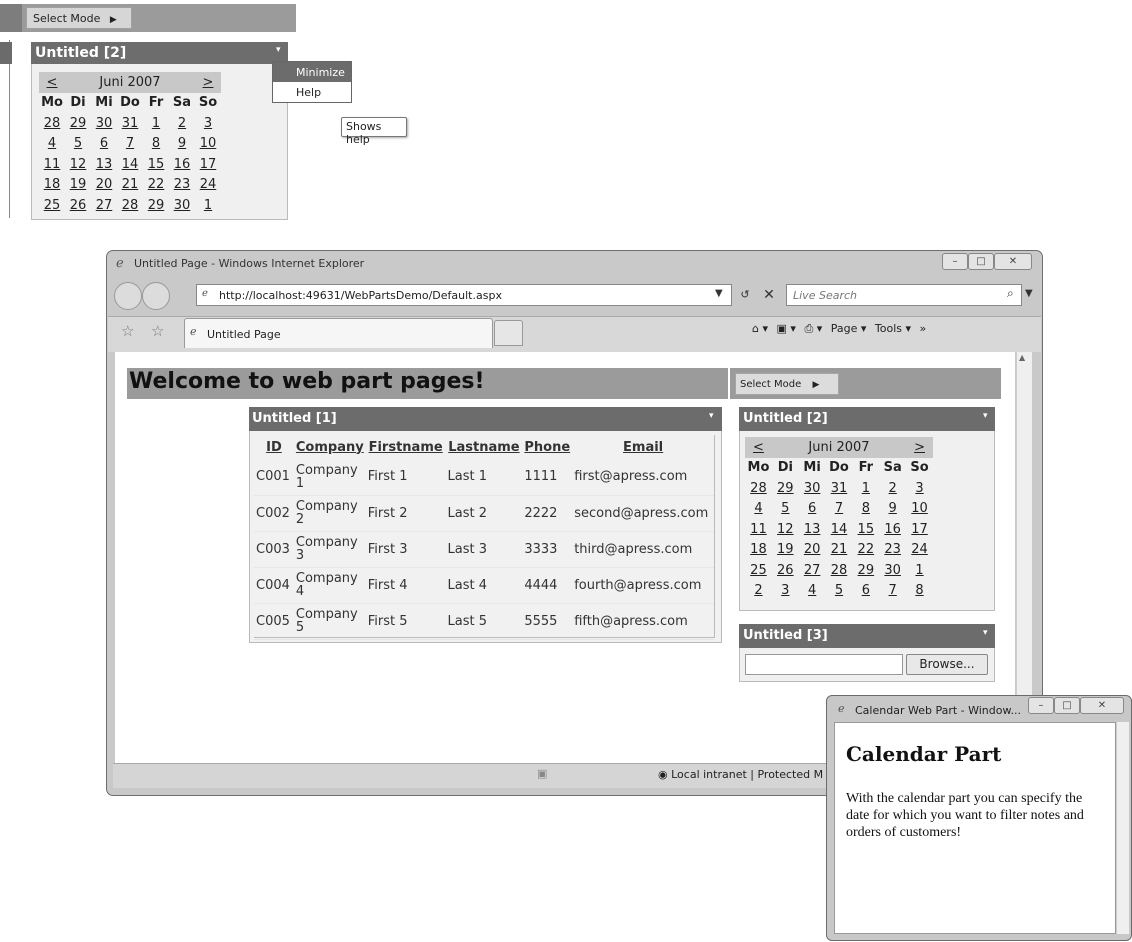  I want to click on inset-calendar-day-cell: 20, so click(104, 185).